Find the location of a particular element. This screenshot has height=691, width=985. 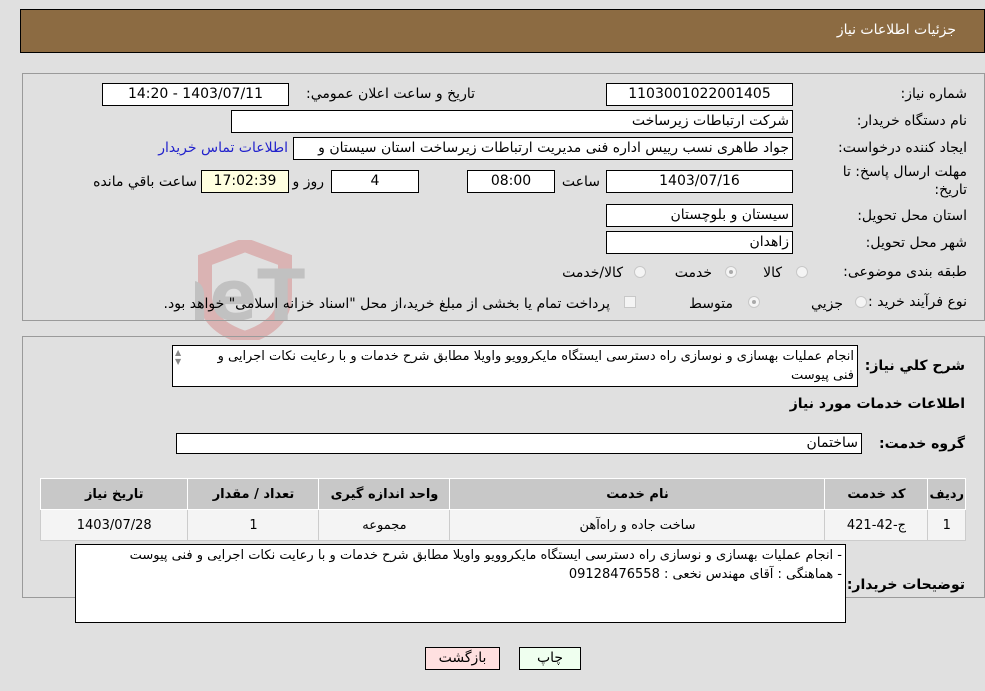

city-field: زاهدان is located at coordinates (699, 242).